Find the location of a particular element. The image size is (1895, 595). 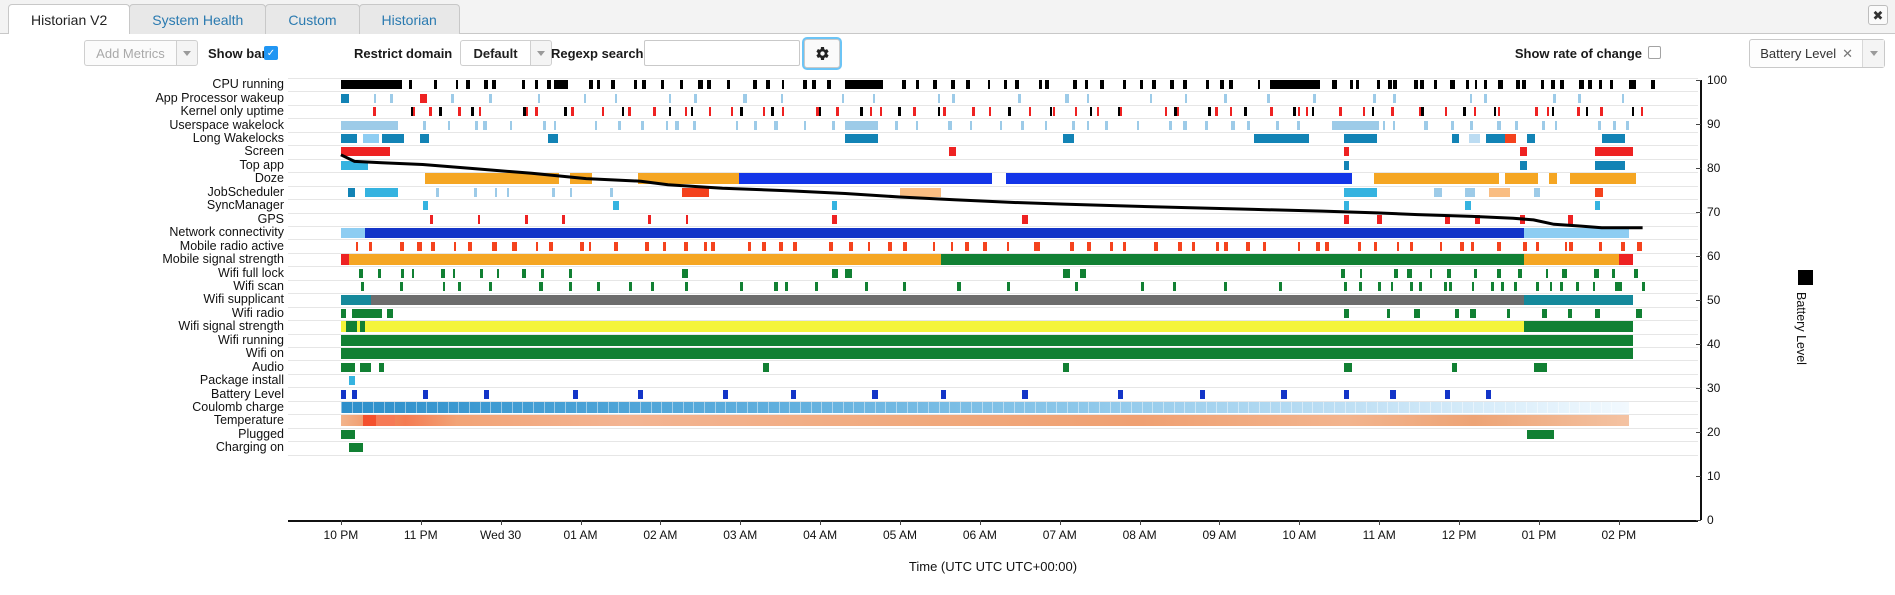

regexp-search-input is located at coordinates (722, 53).